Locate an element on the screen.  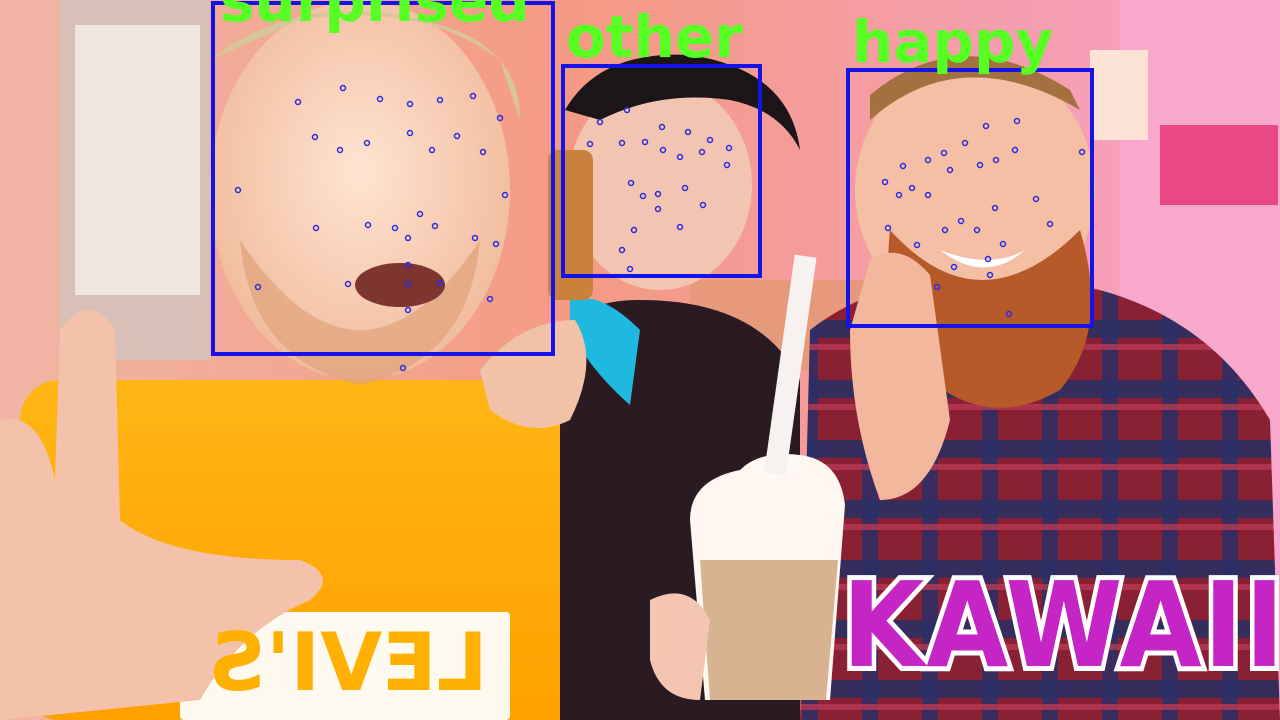
emotion-label-1: surprised is located at coordinates (375, 17).